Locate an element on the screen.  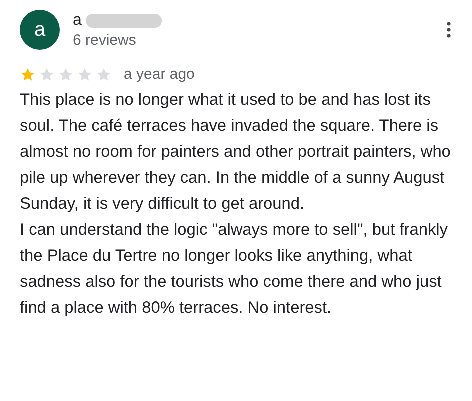
star-filled-icon is located at coordinates (28, 74).